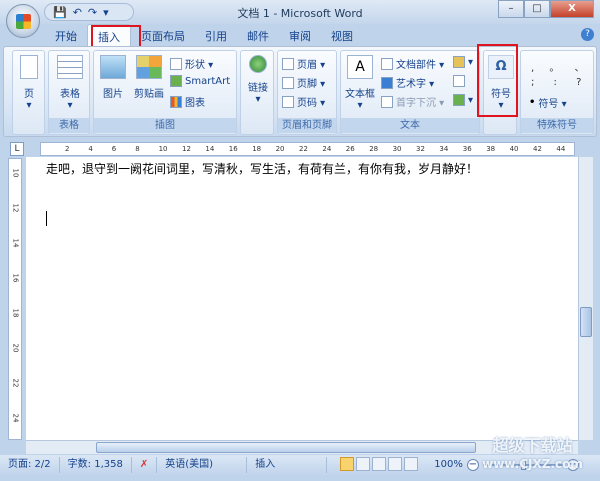  Describe the element at coordinates (216, 35) in the screenshot. I see `tab-references: 引用` at that location.